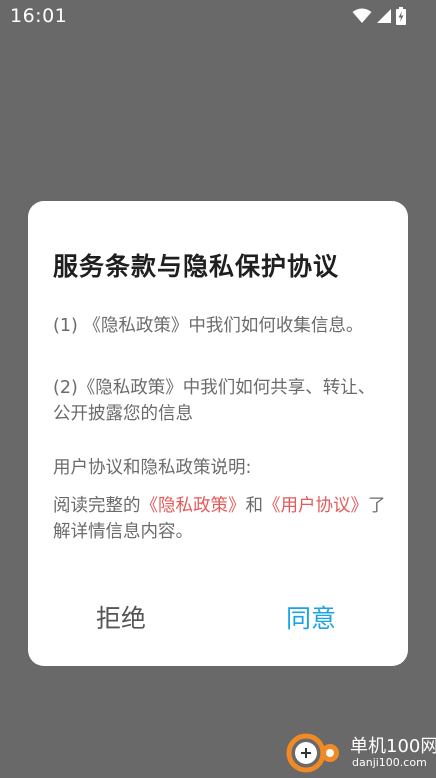 Image resolution: width=436 pixels, height=778 pixels. Describe the element at coordinates (218, 16) in the screenshot. I see `status-bar: 16:01` at that location.